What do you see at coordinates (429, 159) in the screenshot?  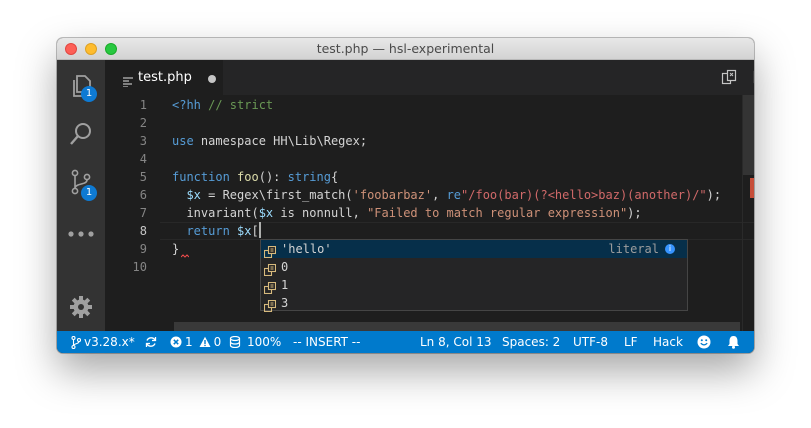 I see `code-line: 4` at bounding box center [429, 159].